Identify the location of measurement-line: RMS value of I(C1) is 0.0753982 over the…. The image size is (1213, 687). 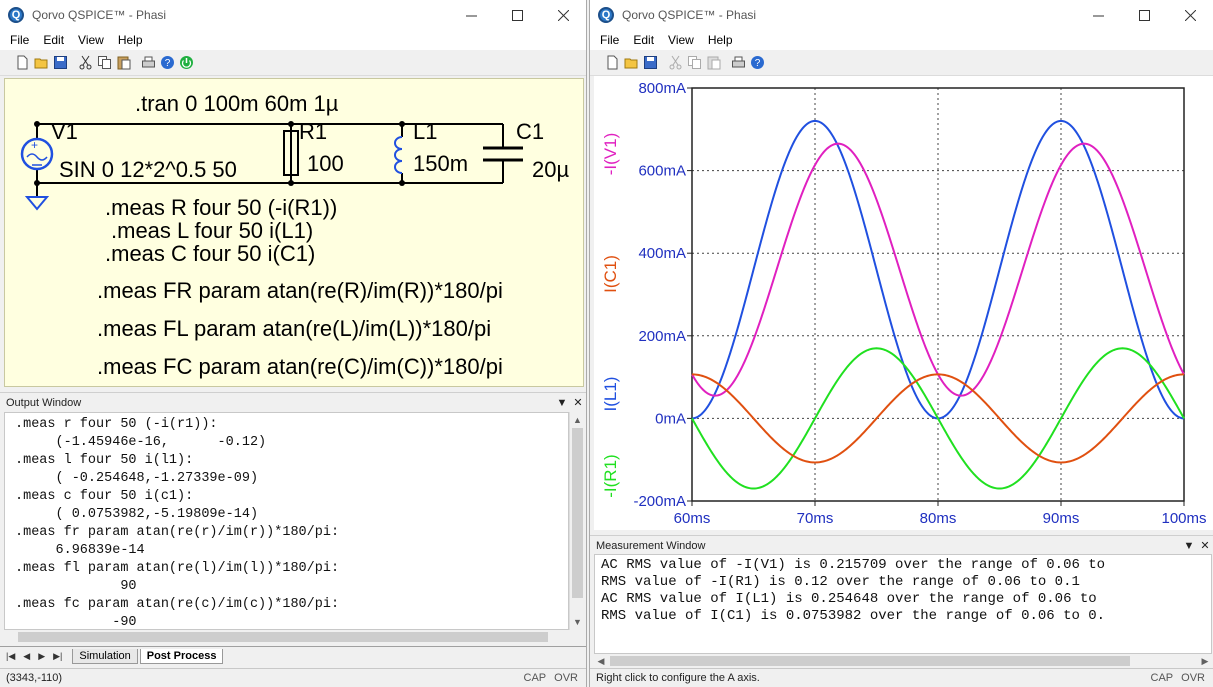
(853, 616).